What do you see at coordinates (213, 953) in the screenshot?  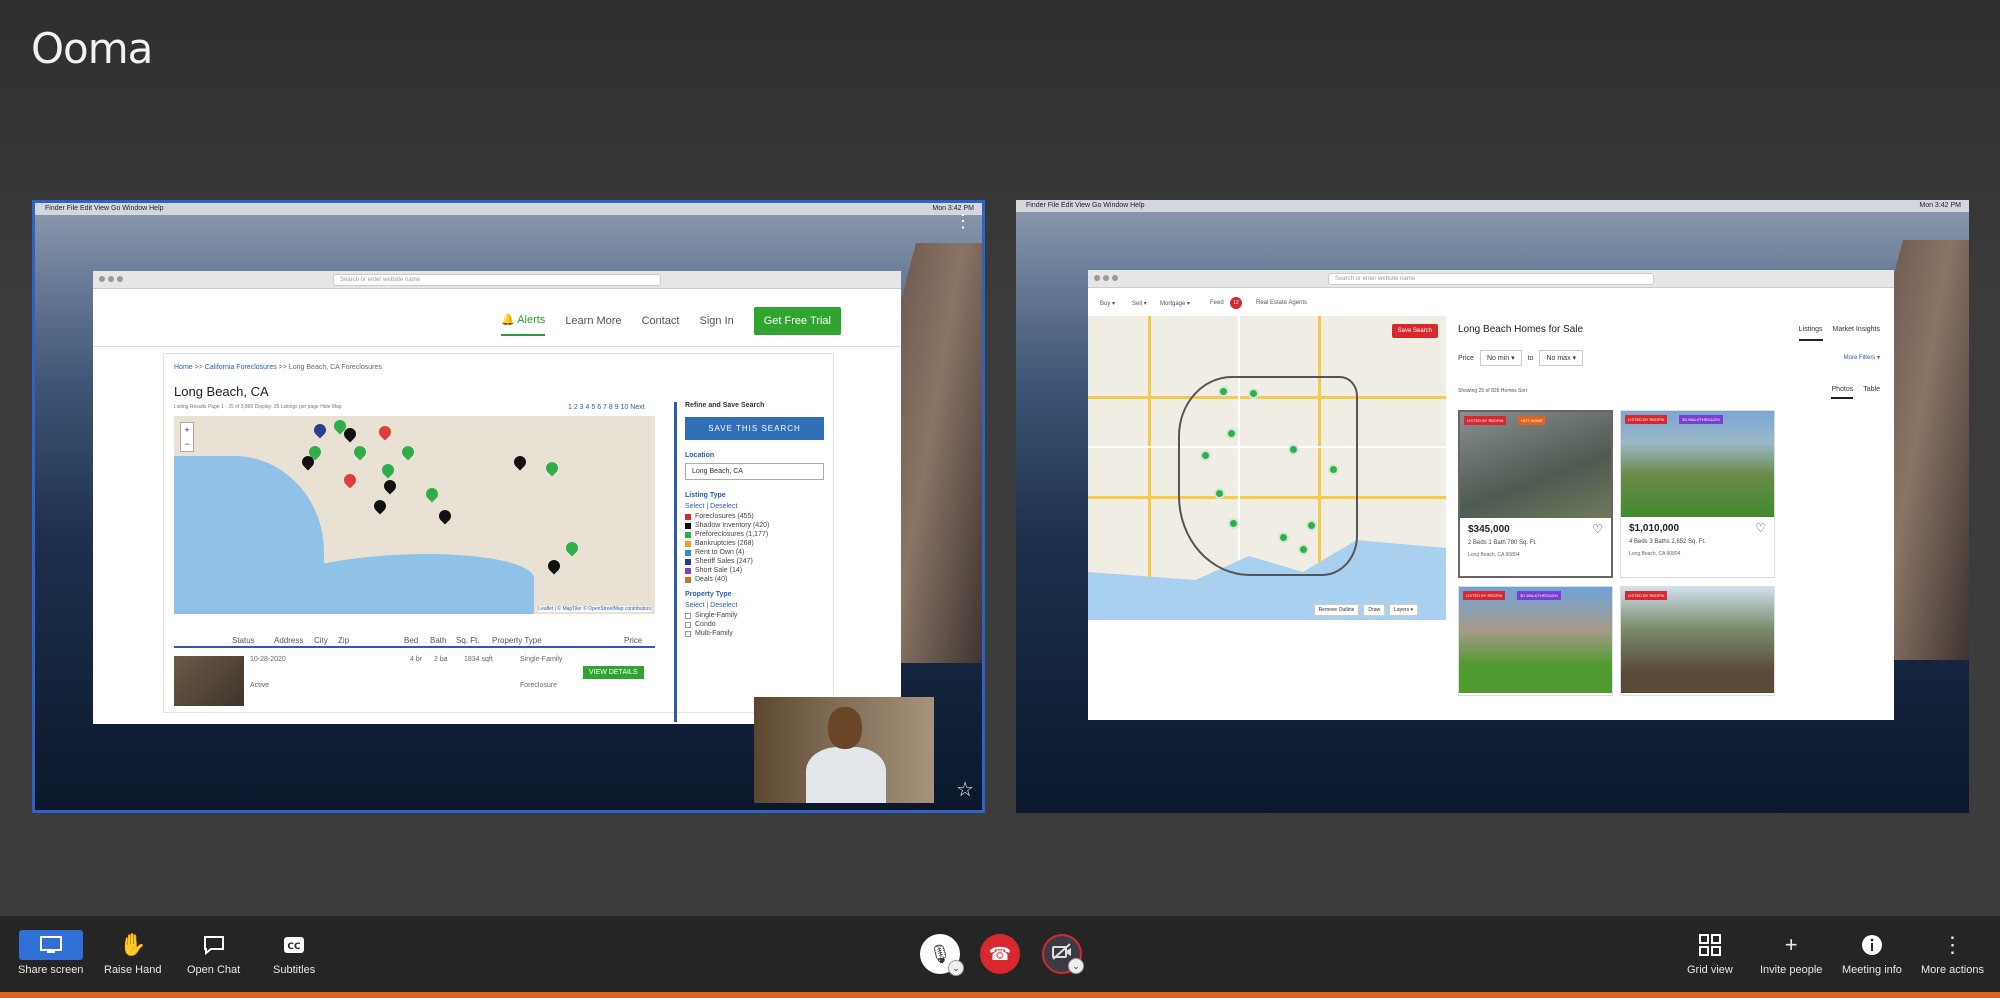 I see `open-chat-button: Open Chat` at bounding box center [213, 953].